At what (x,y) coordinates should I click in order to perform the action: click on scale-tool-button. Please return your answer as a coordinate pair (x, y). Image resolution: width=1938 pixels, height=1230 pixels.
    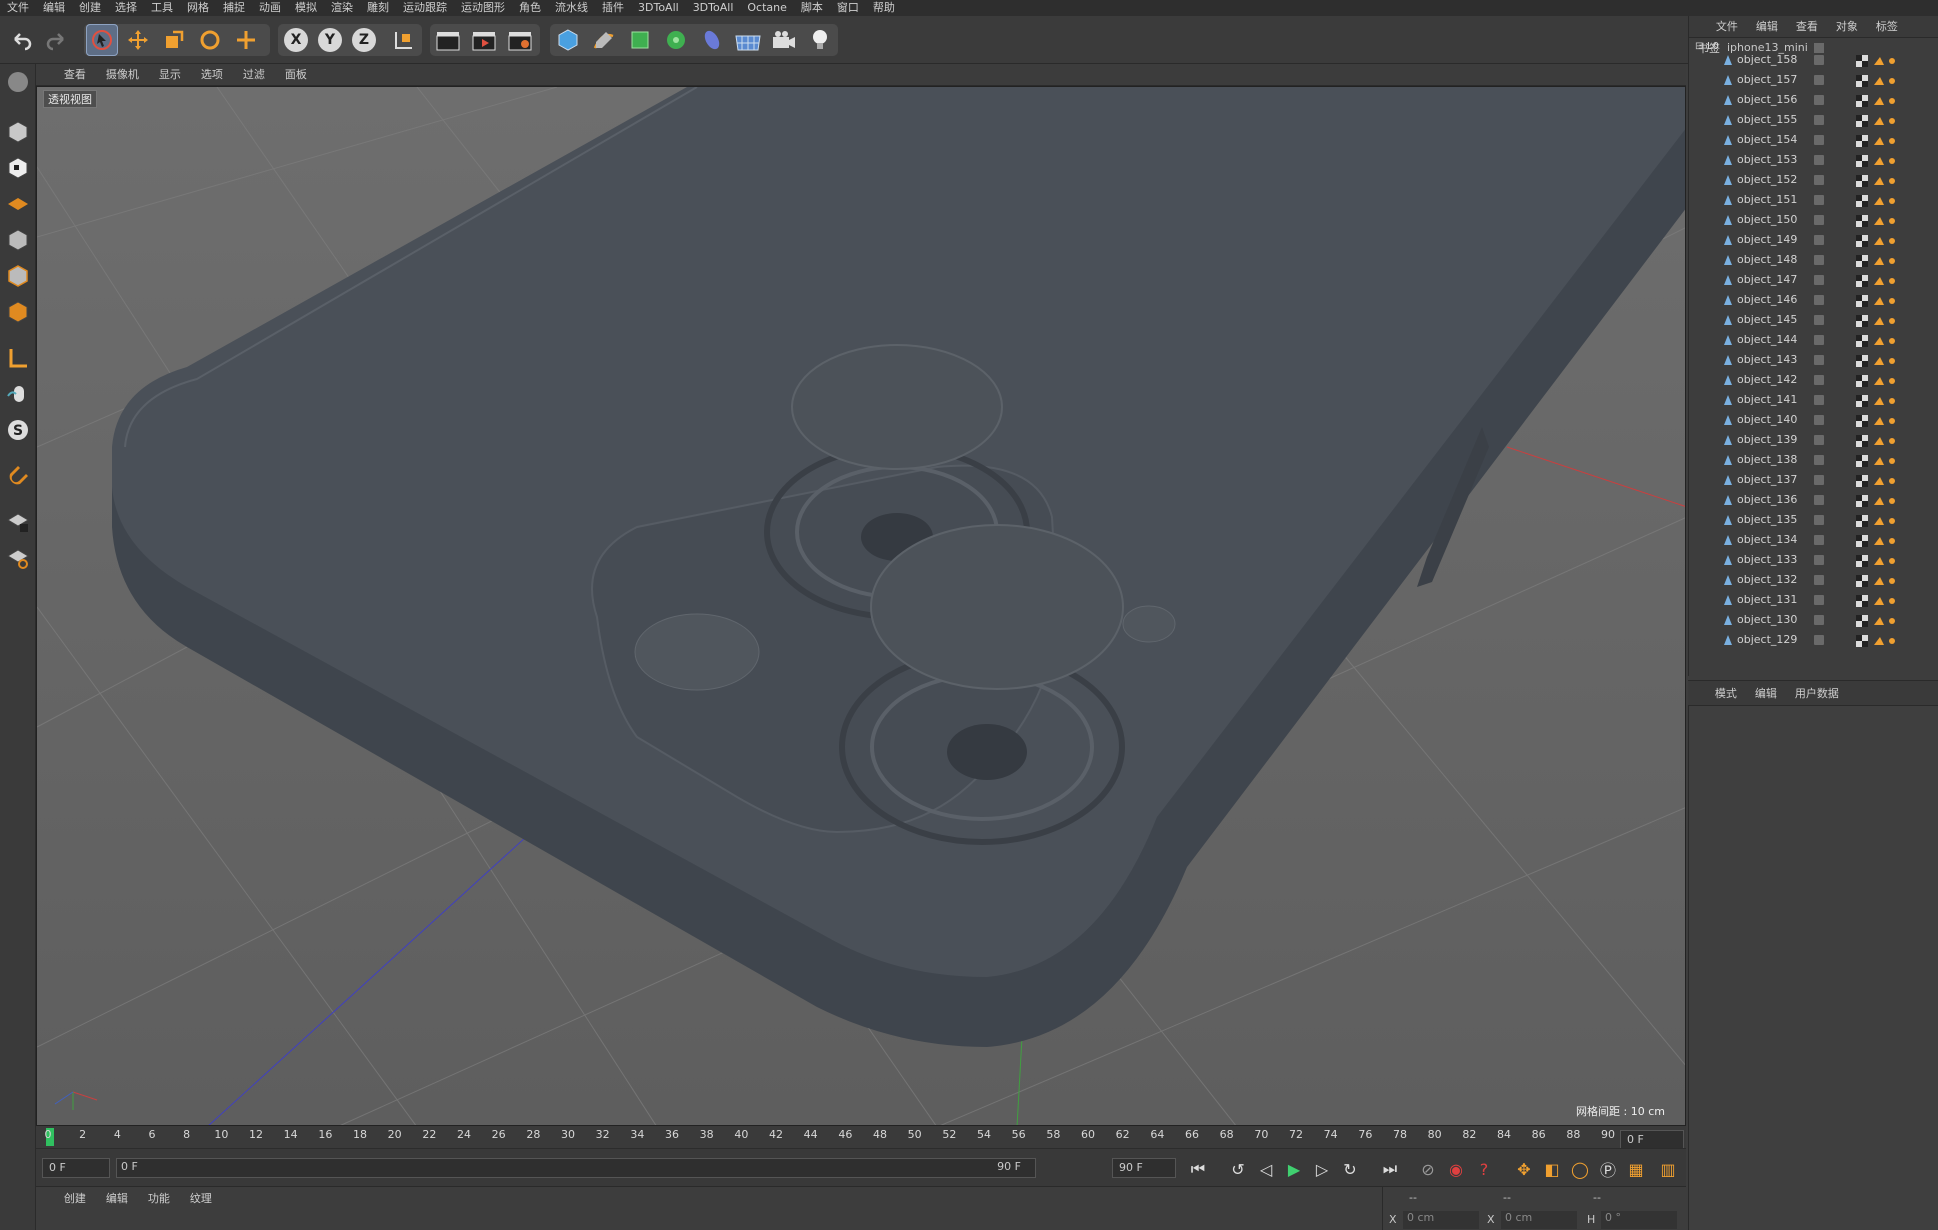
    Looking at the image, I should click on (174, 40).